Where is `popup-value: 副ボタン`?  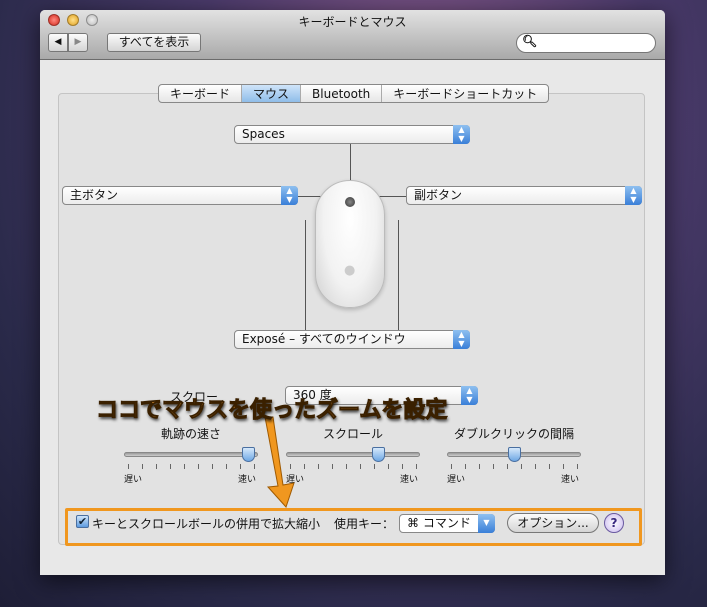
popup-value: 副ボタン is located at coordinates (438, 195).